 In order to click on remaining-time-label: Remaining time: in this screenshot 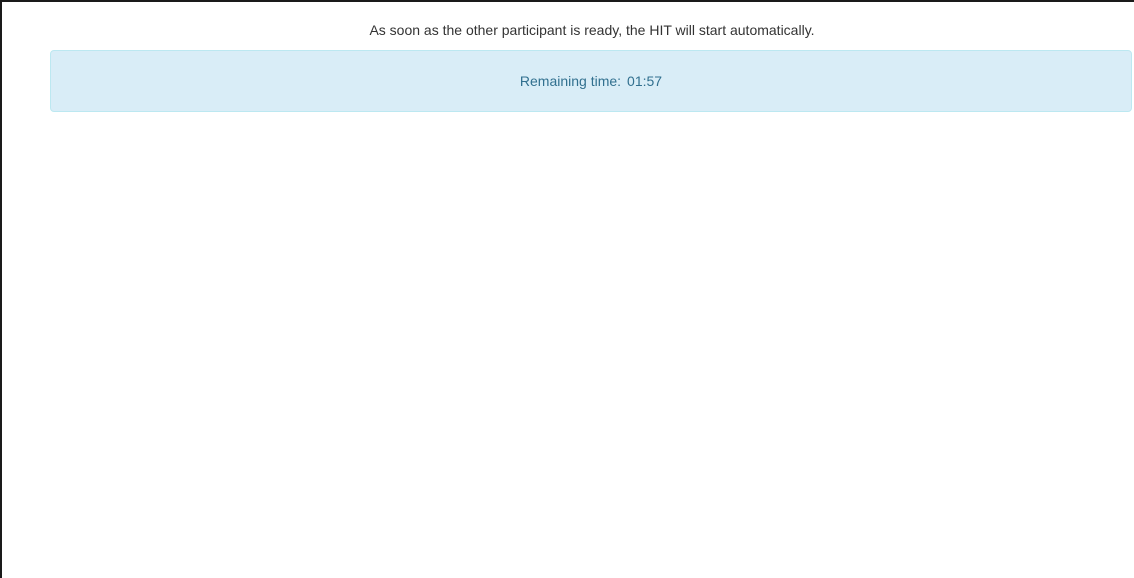, I will do `click(570, 81)`.